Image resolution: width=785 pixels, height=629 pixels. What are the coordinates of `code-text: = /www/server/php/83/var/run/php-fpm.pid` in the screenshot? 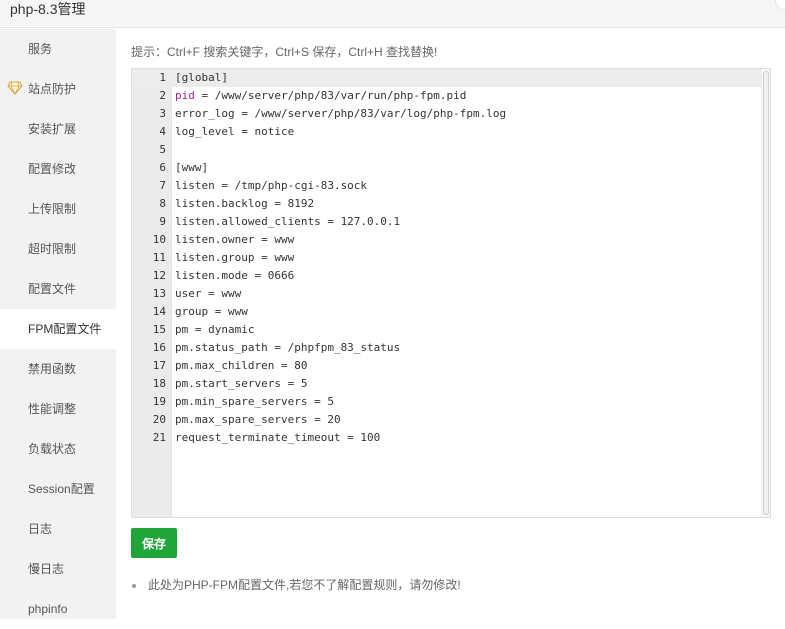 It's located at (330, 95).